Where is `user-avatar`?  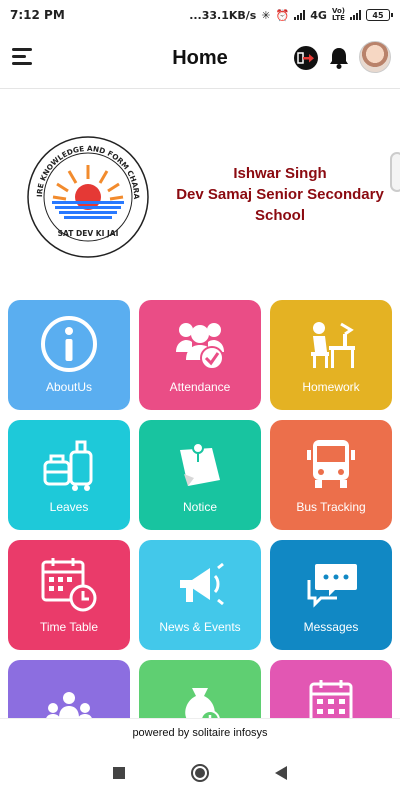
user-avatar is located at coordinates (375, 57).